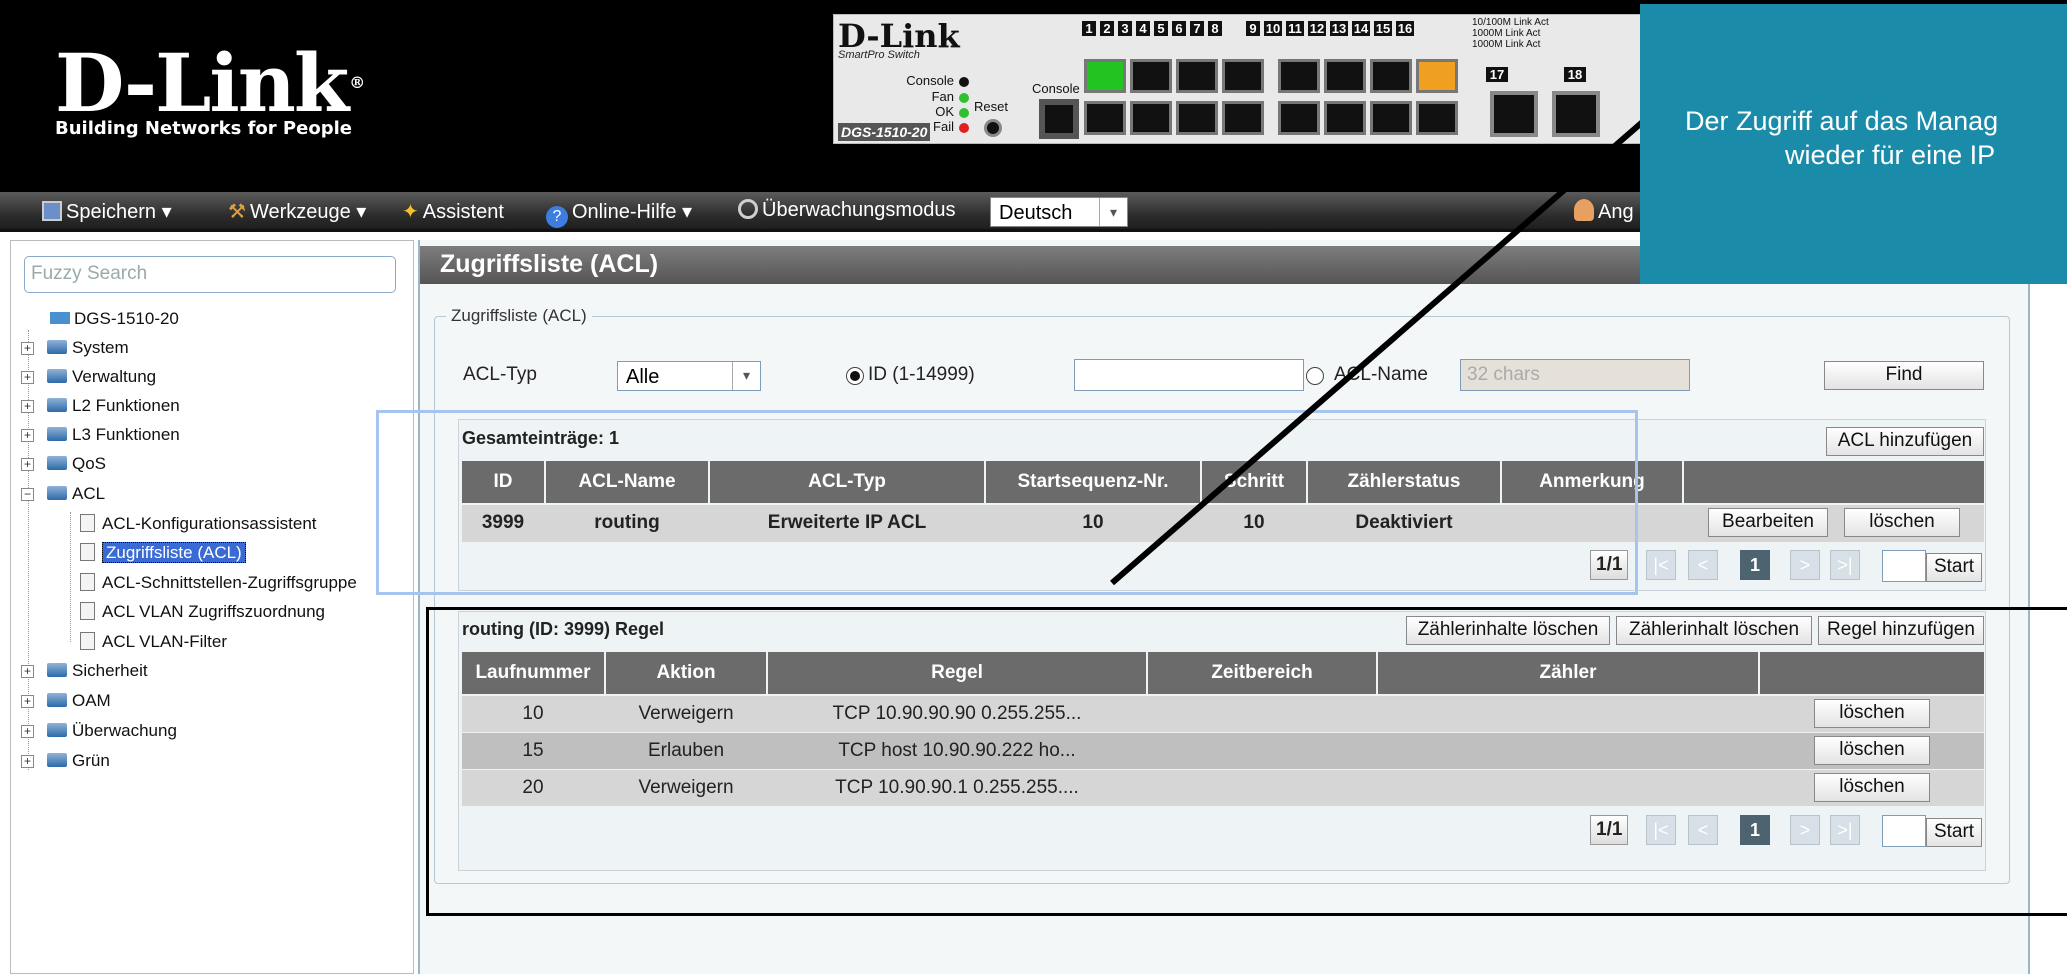 This screenshot has width=2067, height=974. Describe the element at coordinates (1905, 441) in the screenshot. I see `add-acl-button: ACL hinzufügen` at that location.